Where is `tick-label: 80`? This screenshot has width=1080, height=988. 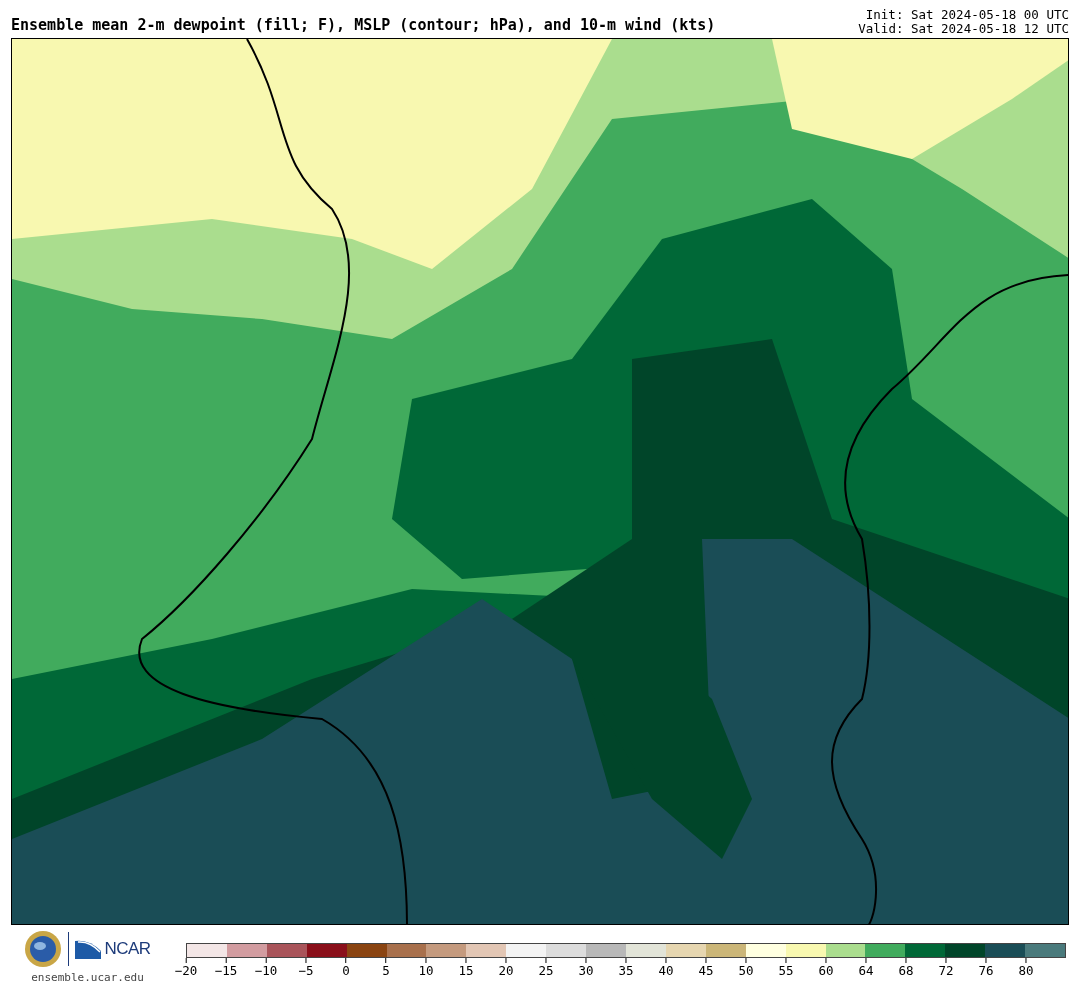 tick-label: 80 is located at coordinates (1026, 970).